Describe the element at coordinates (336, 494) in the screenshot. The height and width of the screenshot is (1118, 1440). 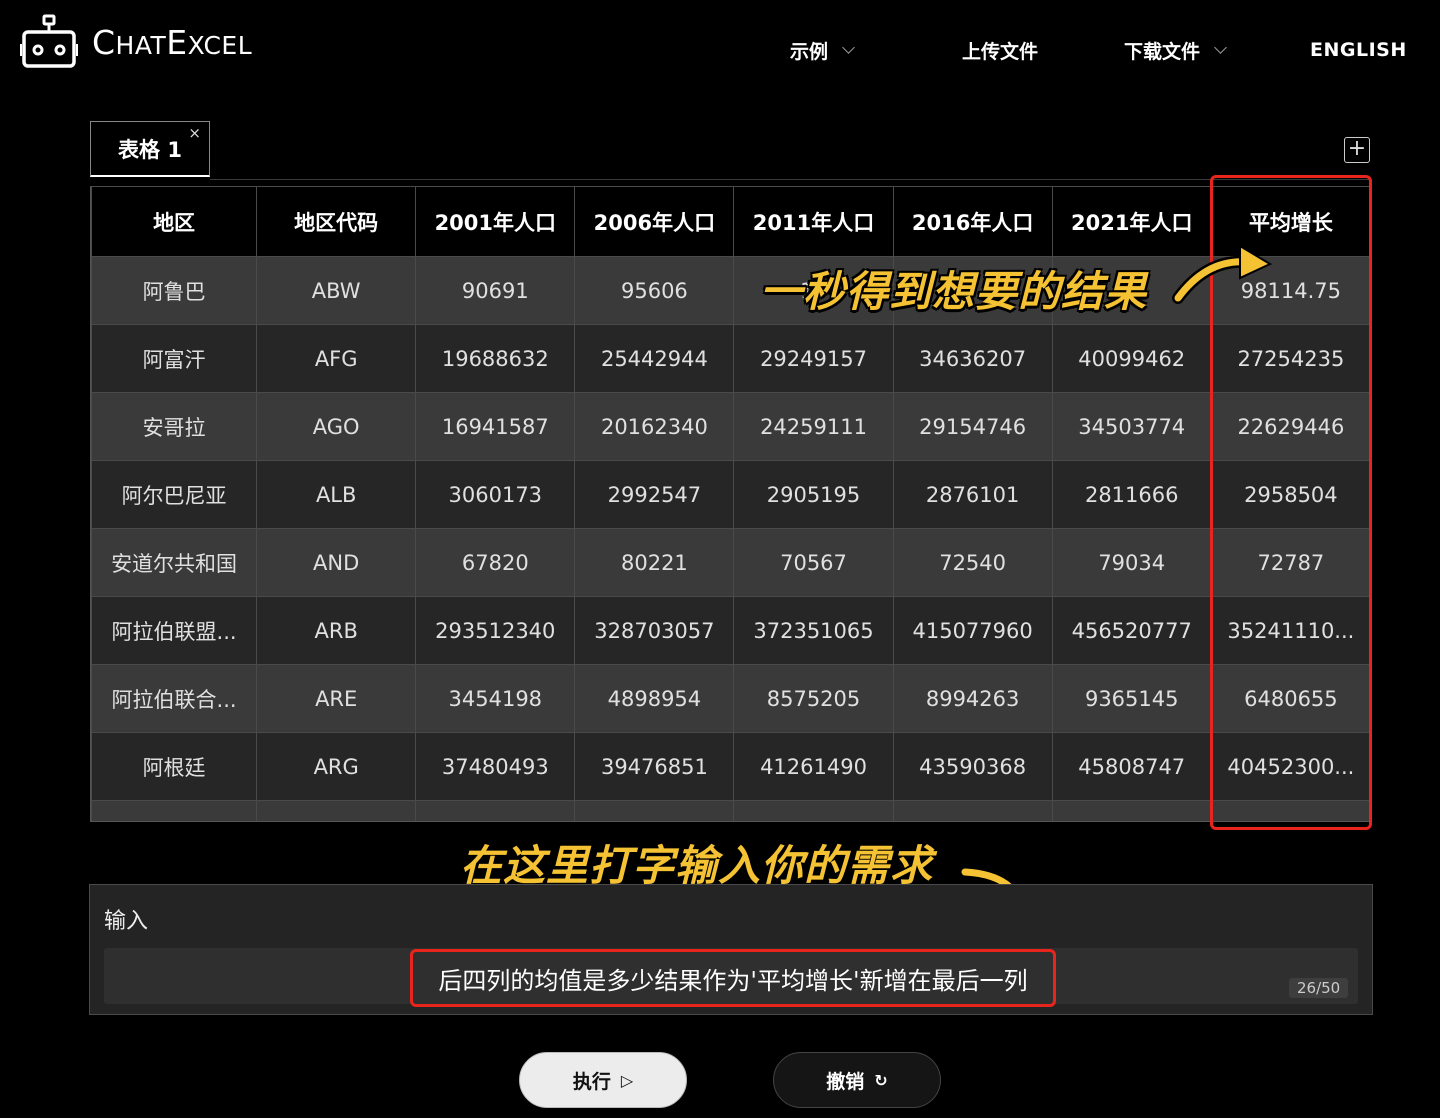
I see `table-cell: ALB` at that location.